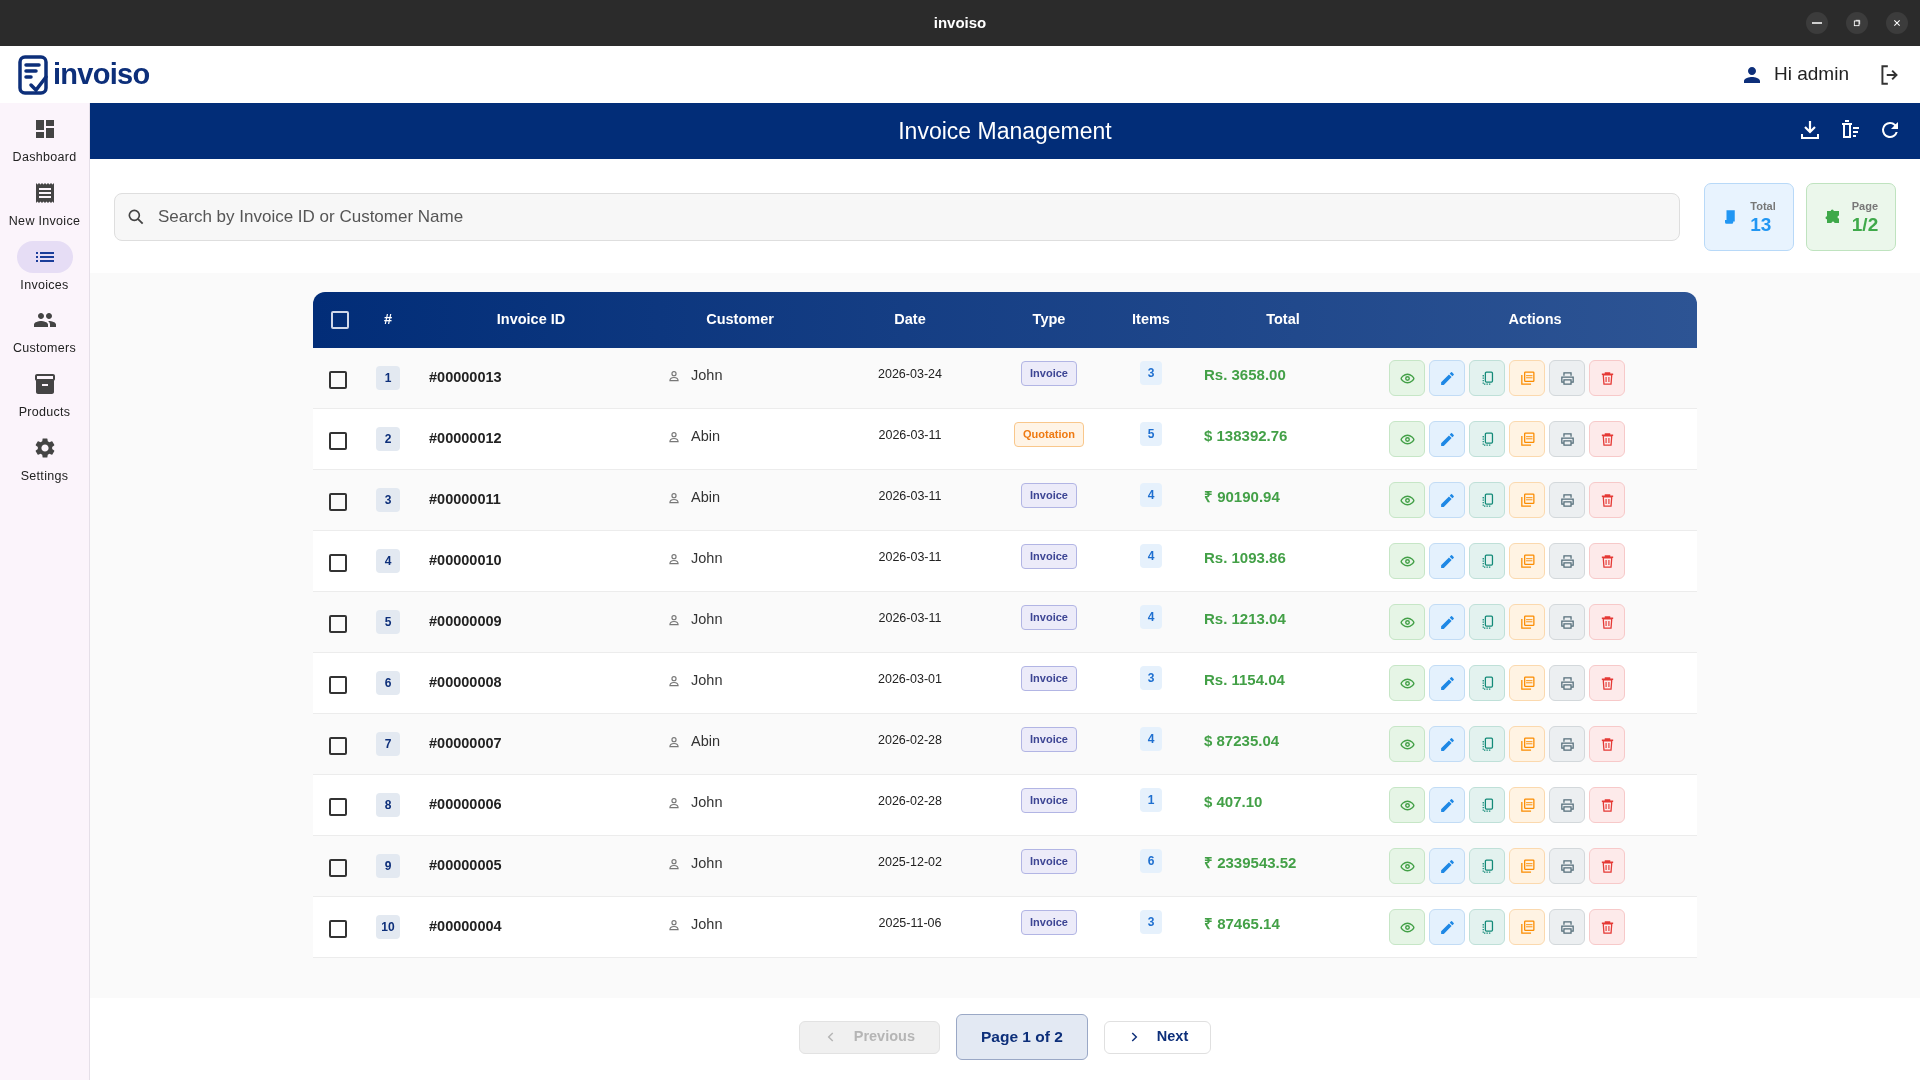  I want to click on documents-icon, so click(1527, 561).